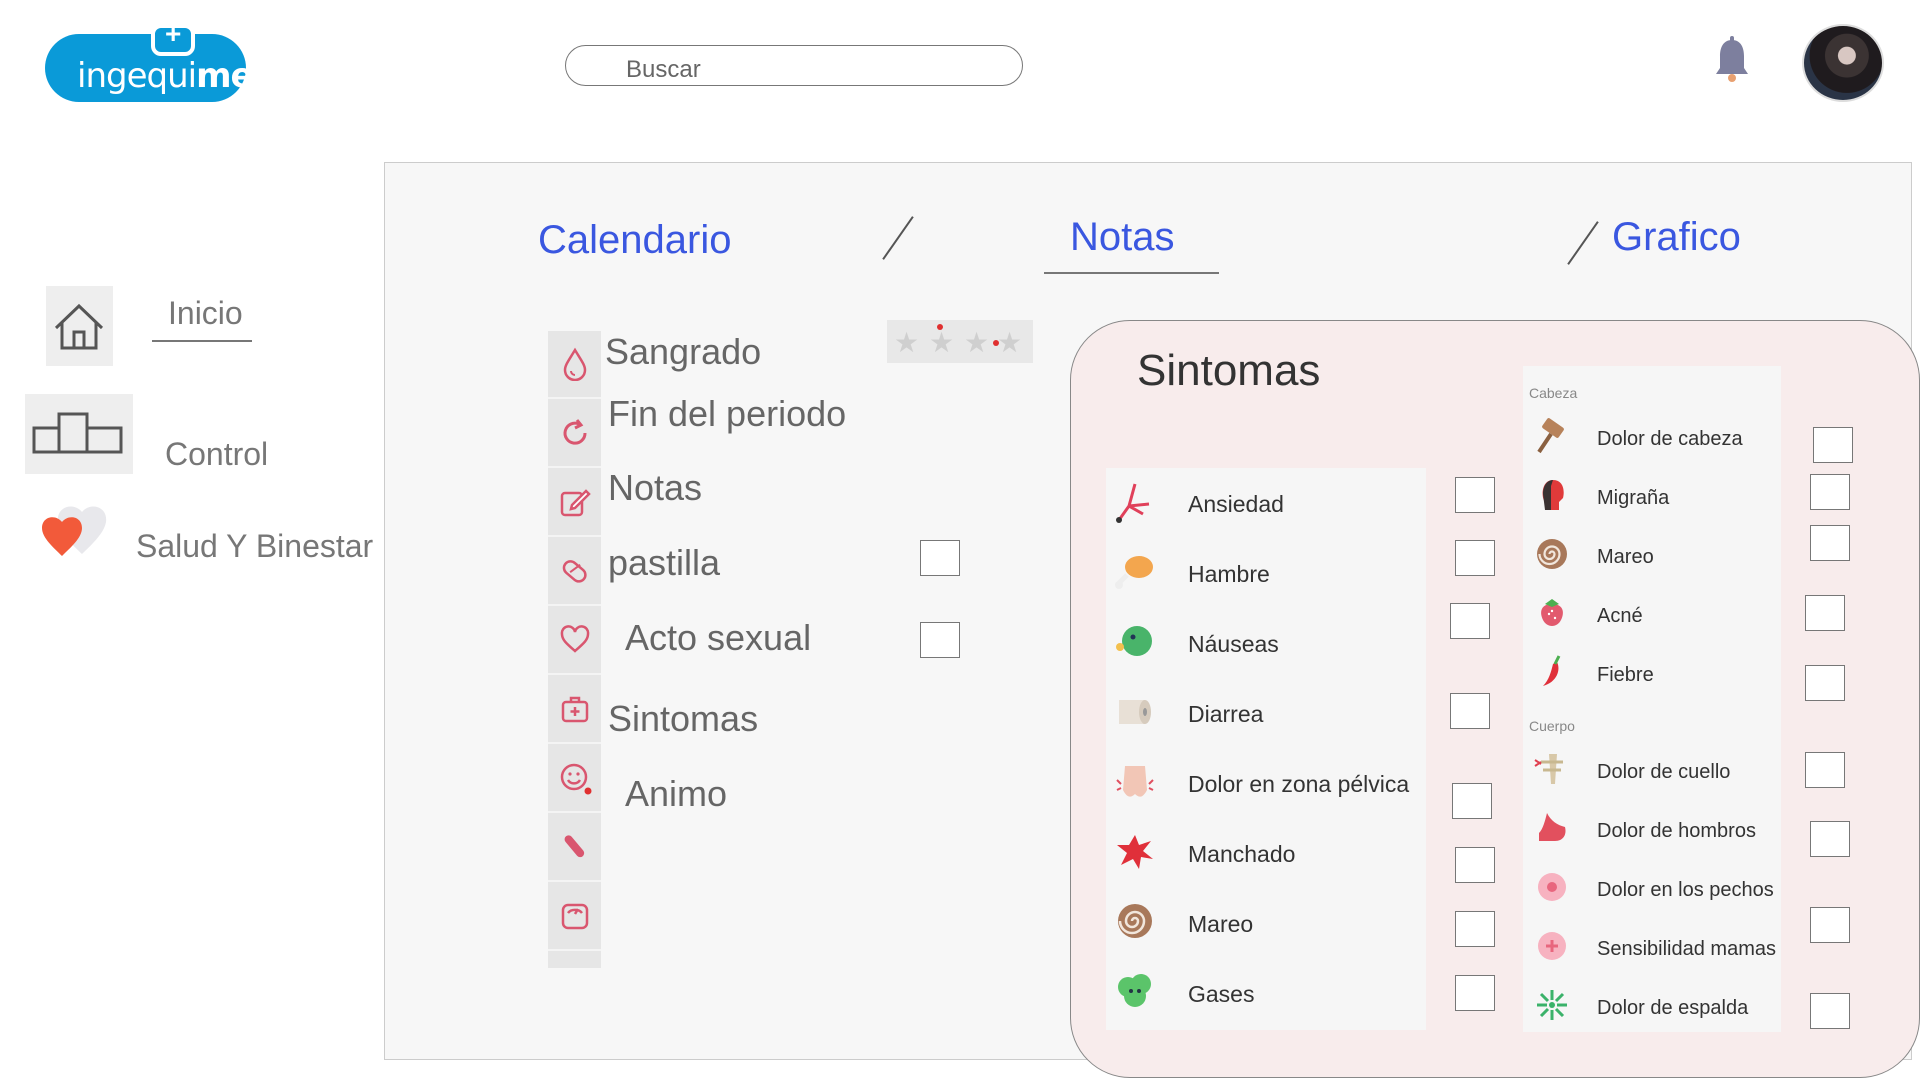  I want to click on refresh-icon, so click(574, 434).